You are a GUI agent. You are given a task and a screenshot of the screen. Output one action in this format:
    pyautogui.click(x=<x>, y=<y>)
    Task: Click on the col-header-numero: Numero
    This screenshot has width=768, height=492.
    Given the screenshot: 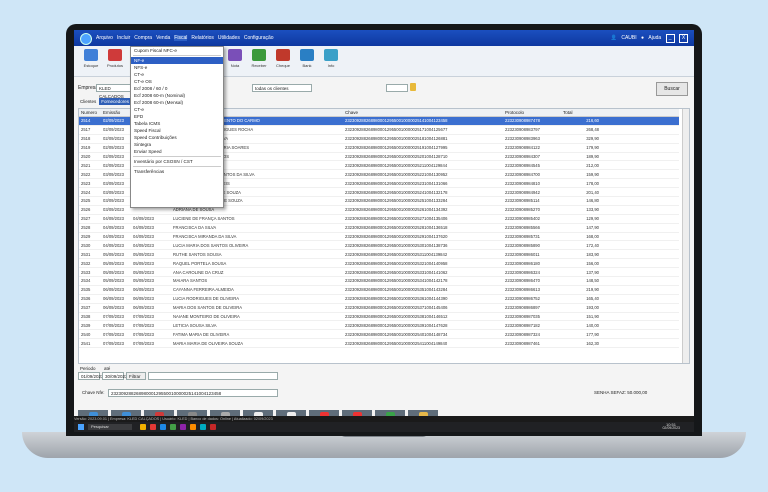 What is the action you would take?
    pyautogui.click(x=90, y=113)
    